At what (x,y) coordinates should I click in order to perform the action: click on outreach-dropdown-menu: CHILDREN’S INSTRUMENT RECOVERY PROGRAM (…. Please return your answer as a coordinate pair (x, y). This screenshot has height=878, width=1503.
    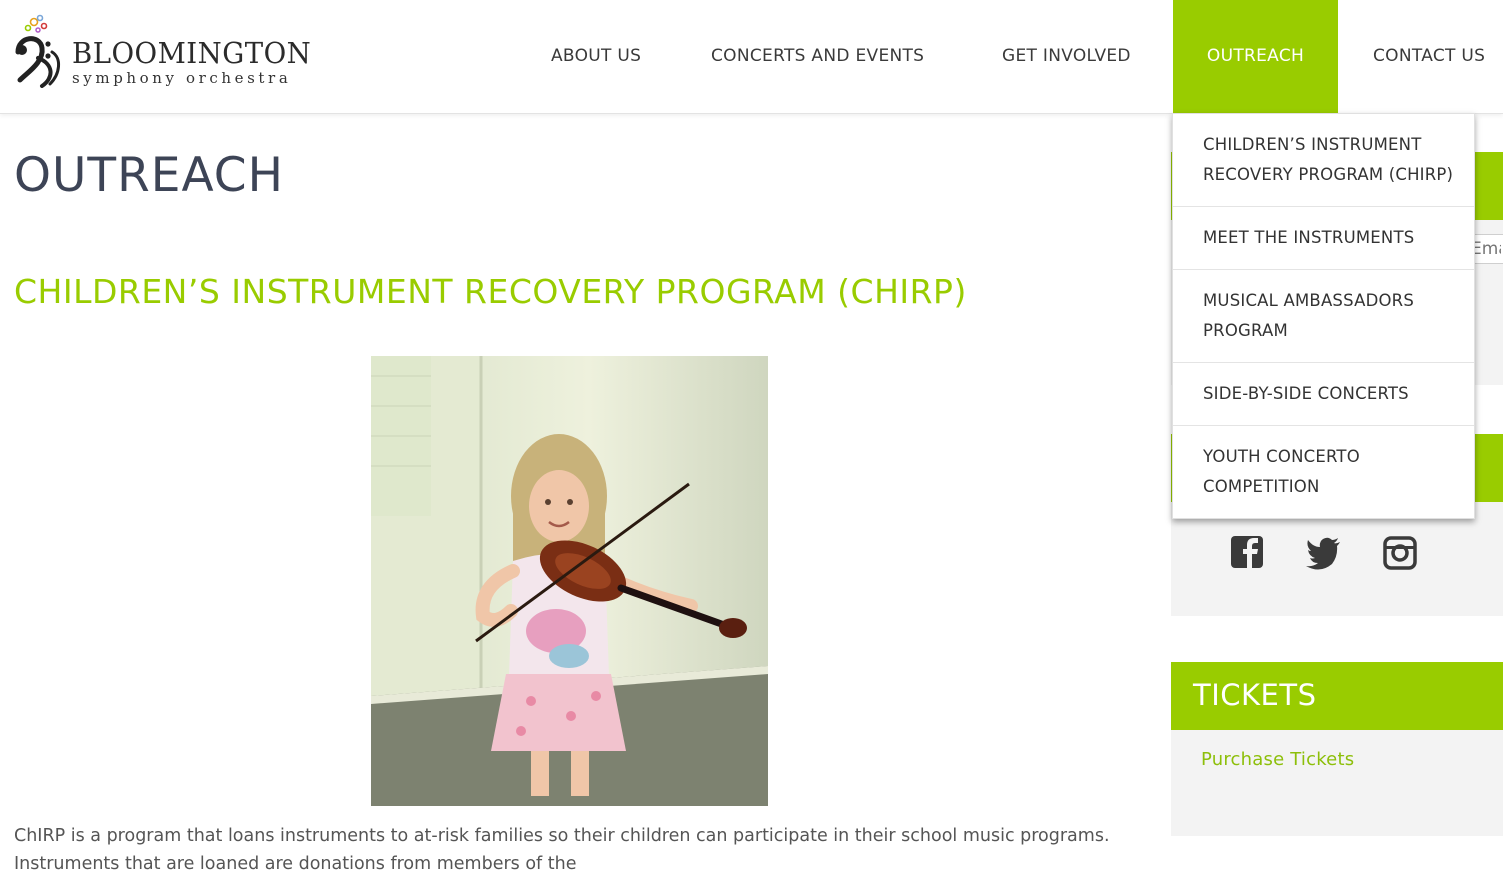
    Looking at the image, I should click on (1323, 316).